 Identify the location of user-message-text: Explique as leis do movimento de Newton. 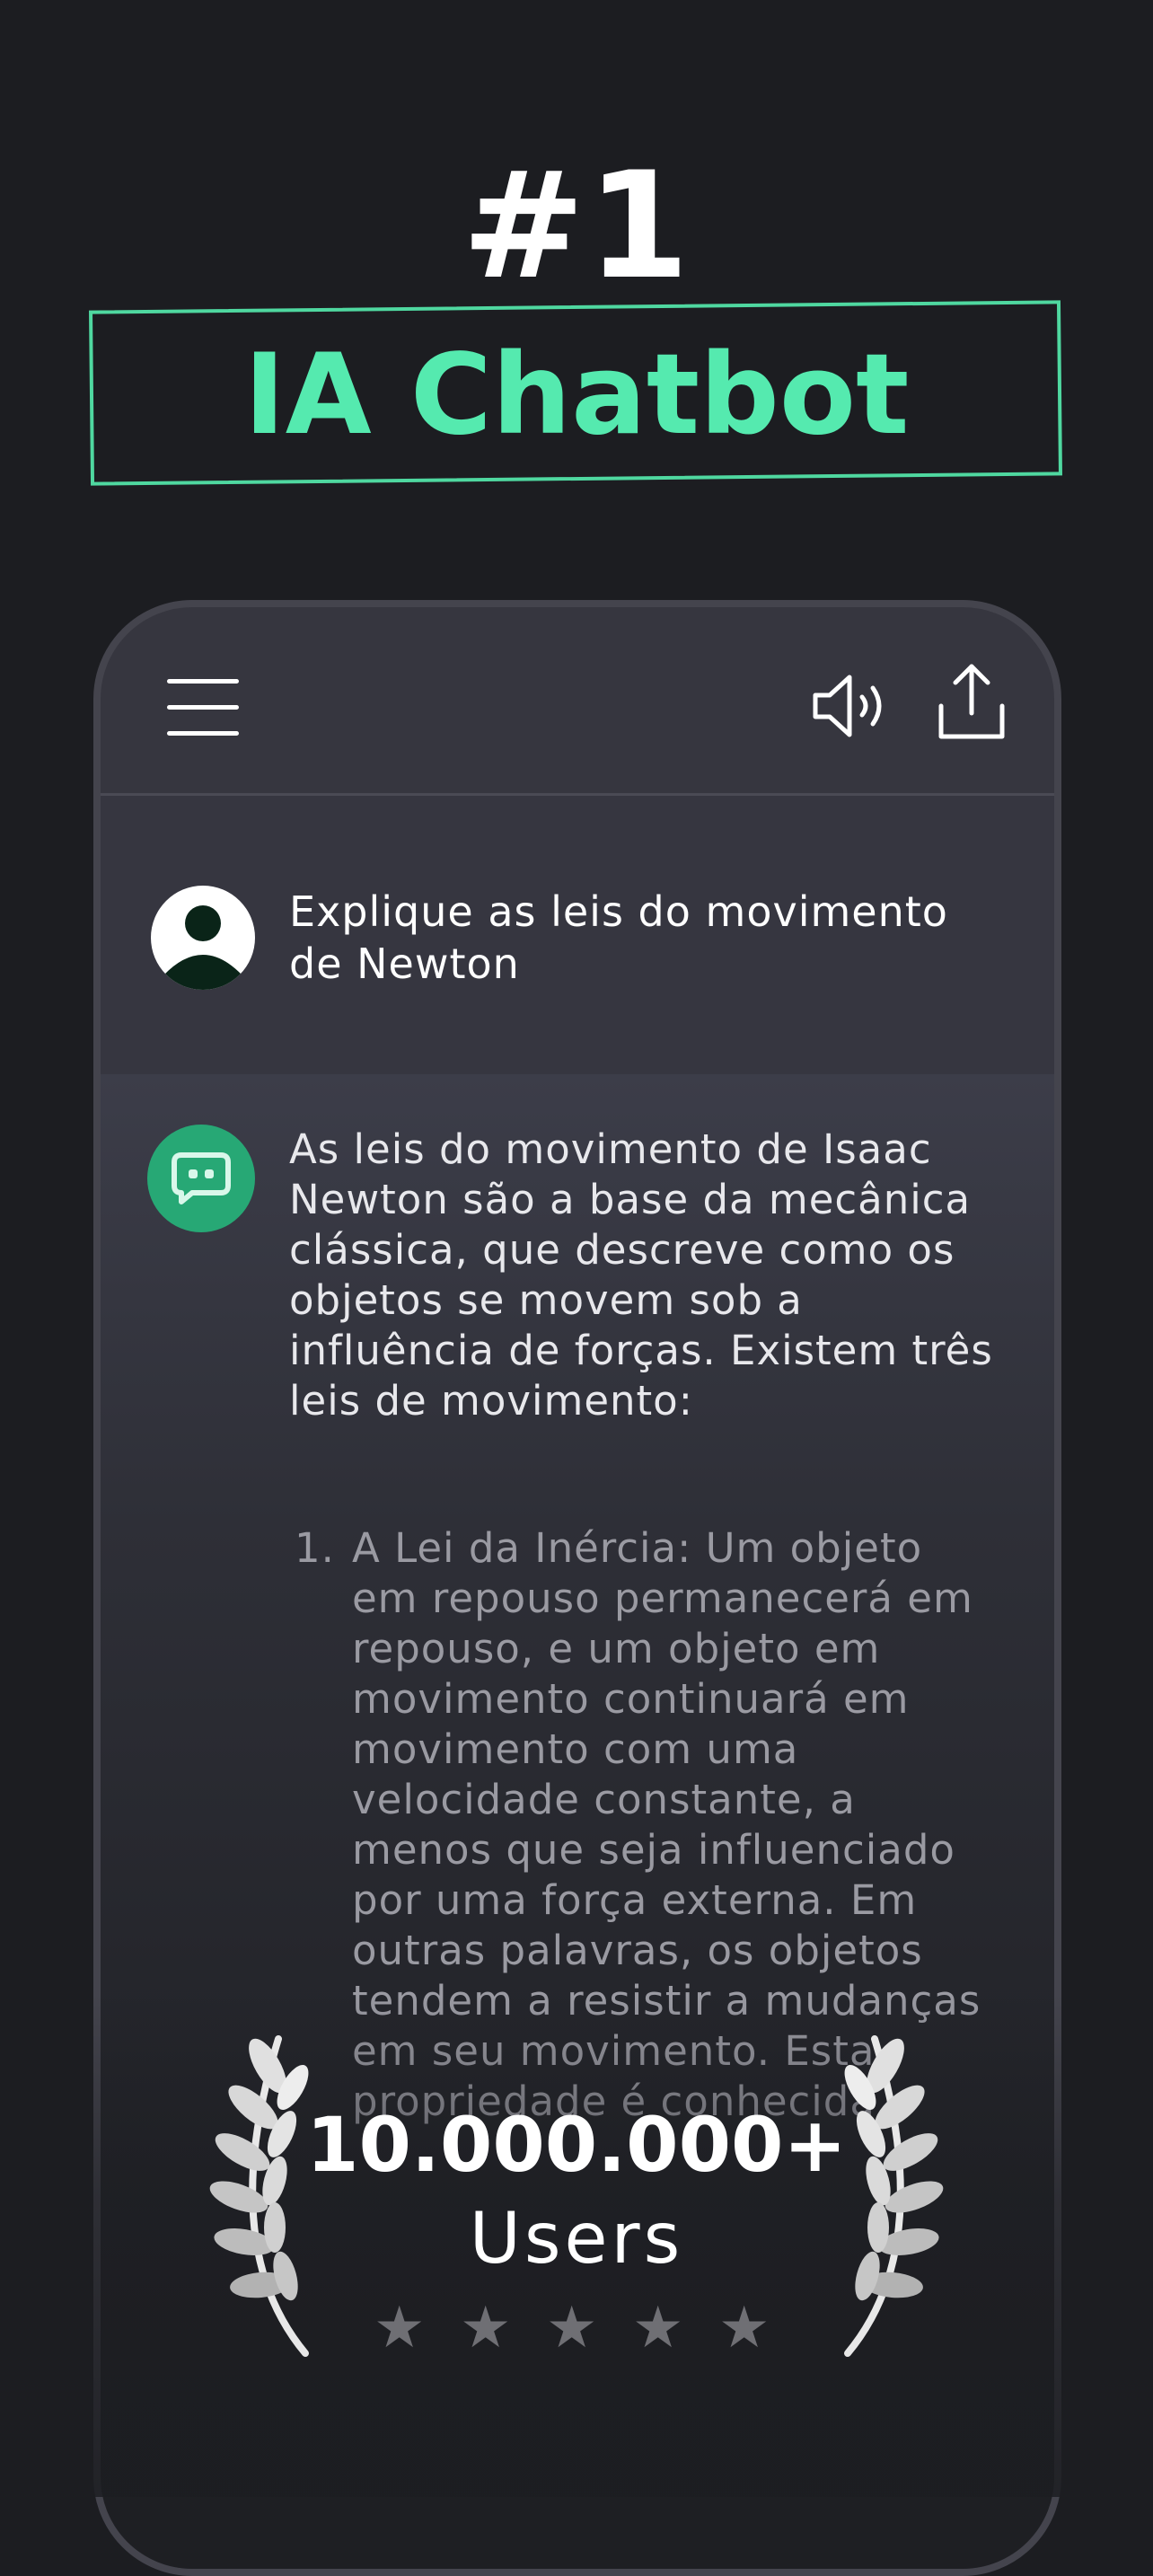
(618, 937).